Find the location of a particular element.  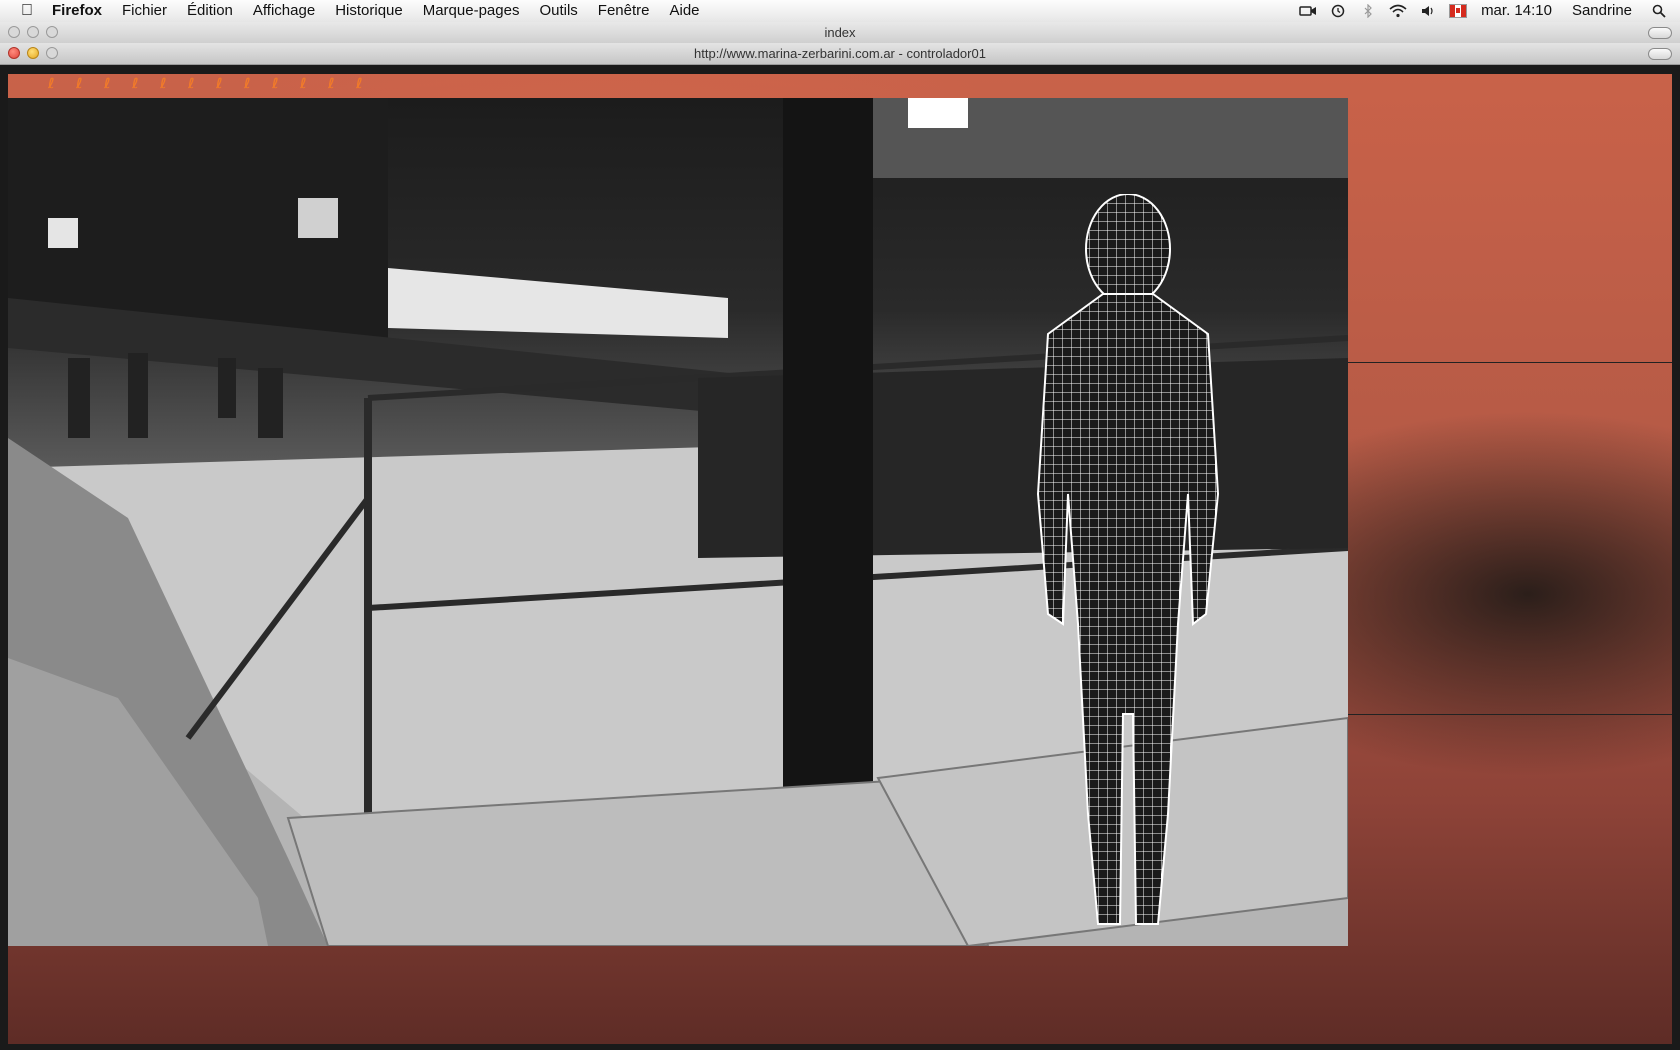

canada-flag-icon is located at coordinates (1458, 11).